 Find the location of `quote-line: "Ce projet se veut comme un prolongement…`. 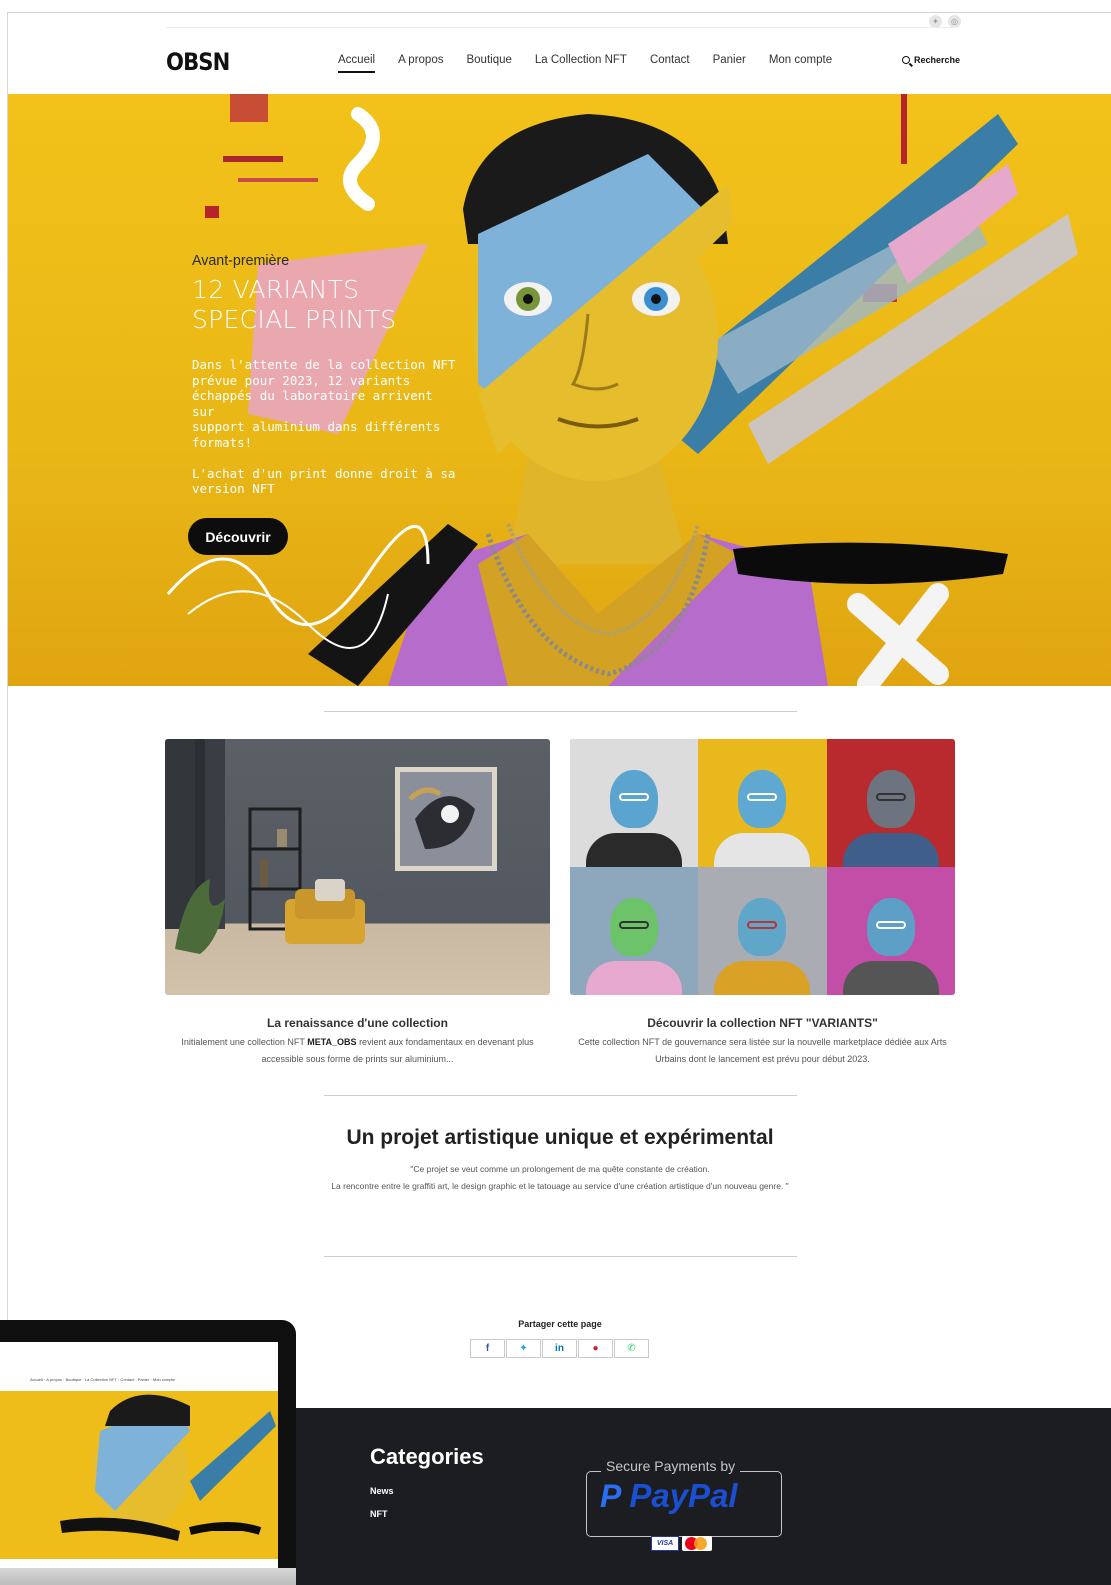

quote-line: "Ce projet se veut comme un prolongement… is located at coordinates (560, 1169).